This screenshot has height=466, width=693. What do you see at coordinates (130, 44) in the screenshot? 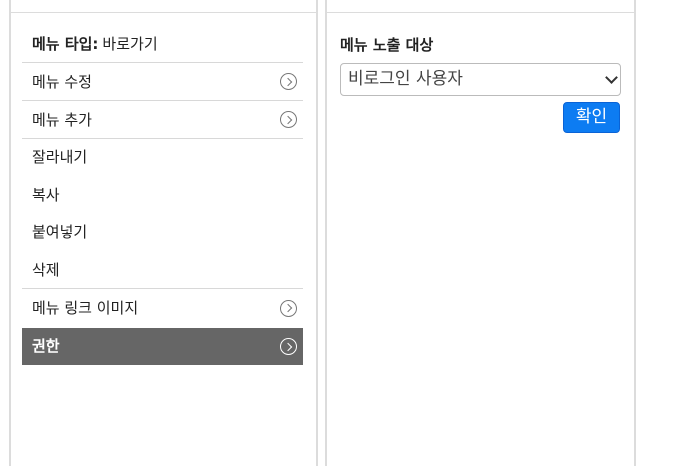
I see `menu-type-value: 바로가기` at bounding box center [130, 44].